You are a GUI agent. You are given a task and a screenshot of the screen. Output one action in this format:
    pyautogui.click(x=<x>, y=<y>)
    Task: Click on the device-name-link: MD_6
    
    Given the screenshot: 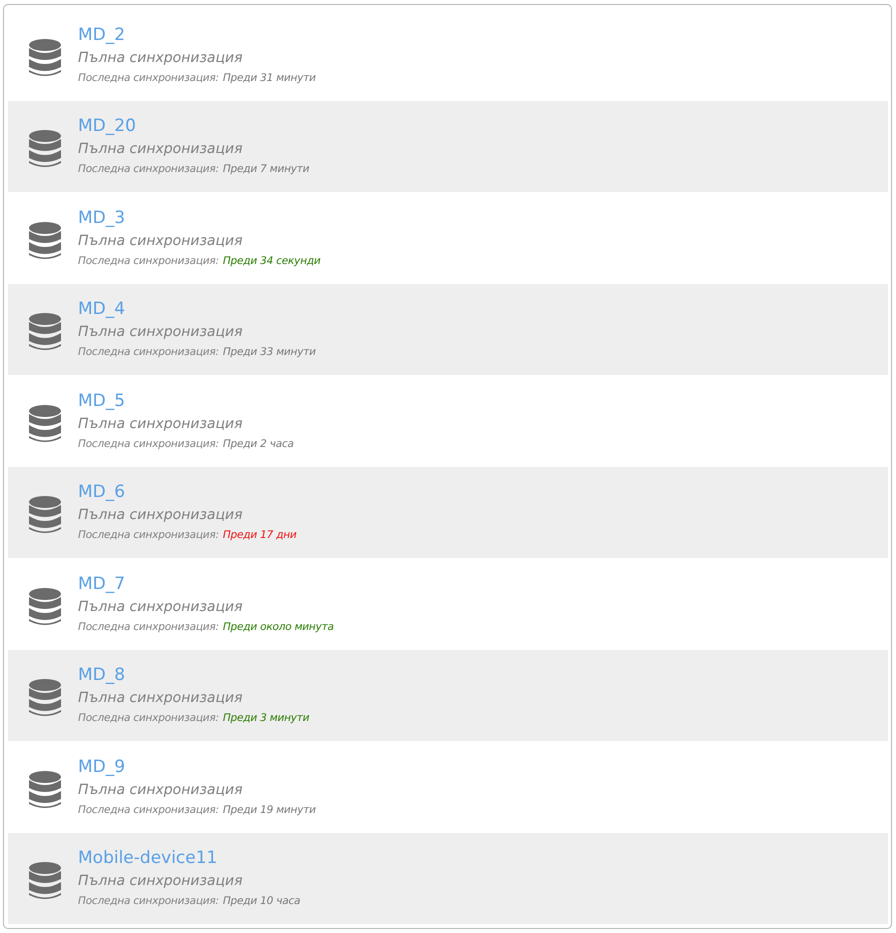 What is the action you would take?
    pyautogui.click(x=102, y=492)
    